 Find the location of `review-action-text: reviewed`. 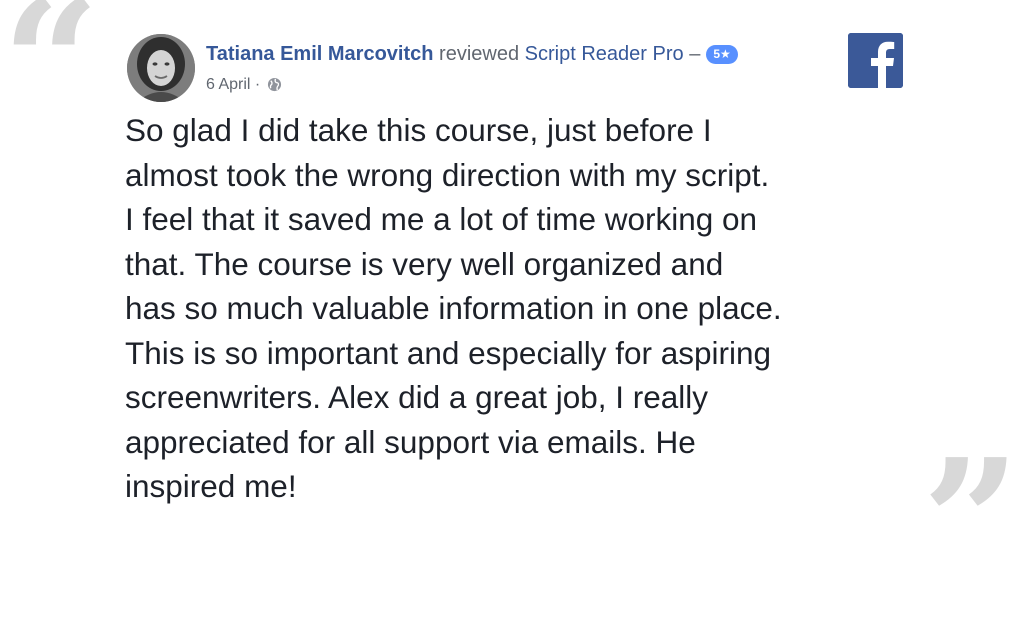

review-action-text: reviewed is located at coordinates (479, 54).